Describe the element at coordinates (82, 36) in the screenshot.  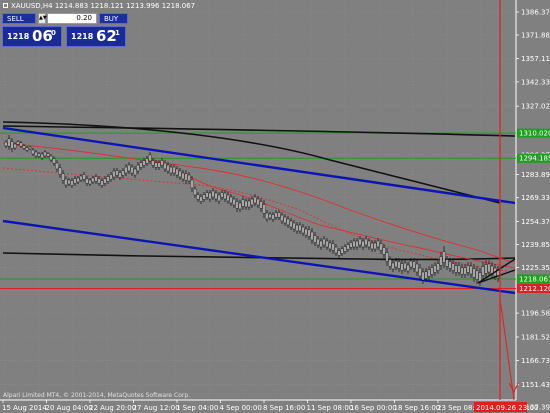
I see `buy-quote-prefix: 1218` at that location.